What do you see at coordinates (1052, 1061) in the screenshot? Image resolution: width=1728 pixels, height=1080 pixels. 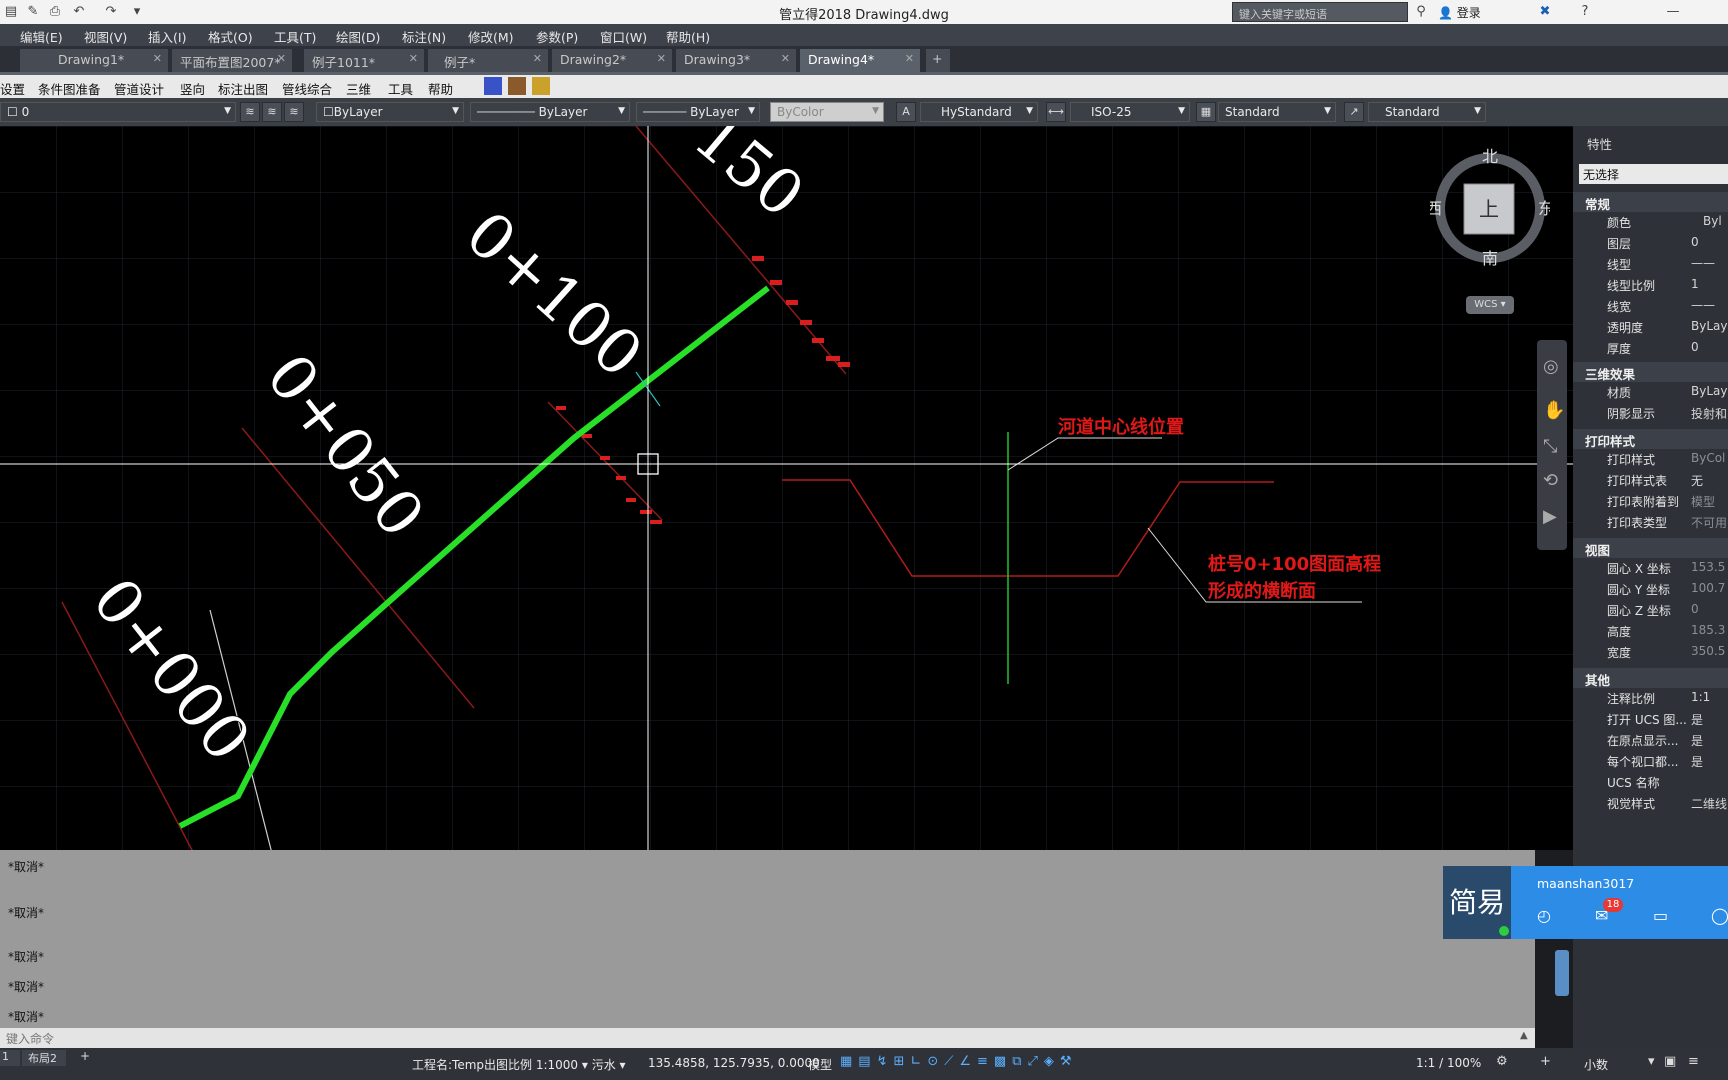 I see `gizmo-icon: ◈` at bounding box center [1052, 1061].